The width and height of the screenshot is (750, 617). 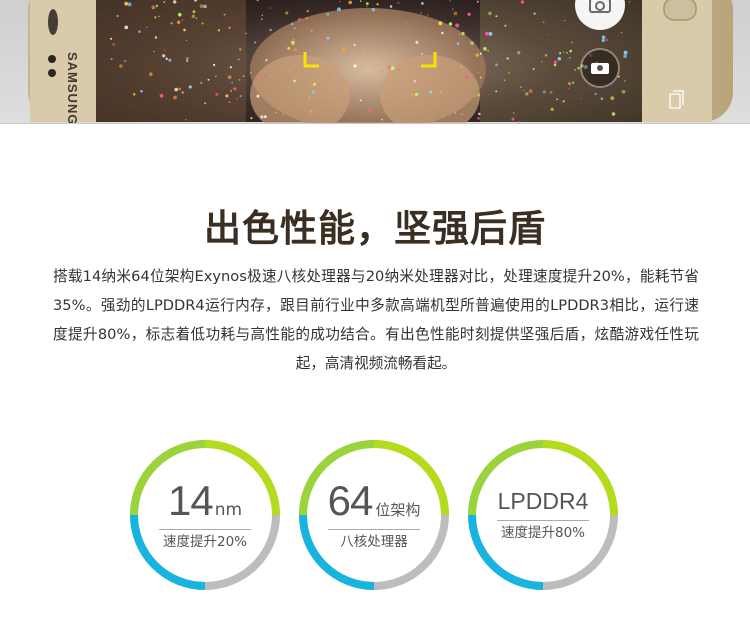 I want to click on stat-caption: 八核处理器, so click(x=374, y=542).